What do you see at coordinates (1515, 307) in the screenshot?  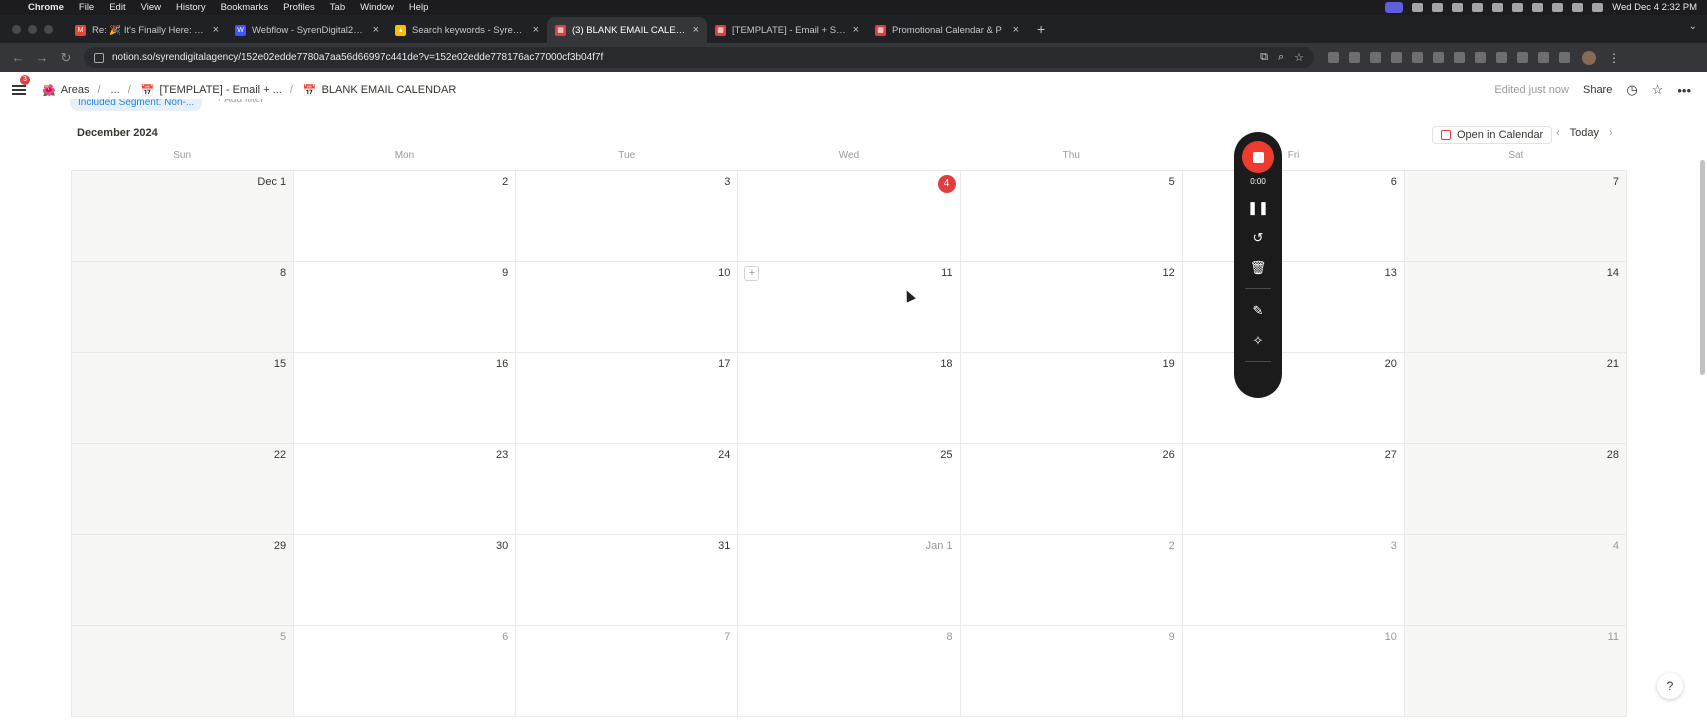 I see `calendar-day-cell: 14` at bounding box center [1515, 307].